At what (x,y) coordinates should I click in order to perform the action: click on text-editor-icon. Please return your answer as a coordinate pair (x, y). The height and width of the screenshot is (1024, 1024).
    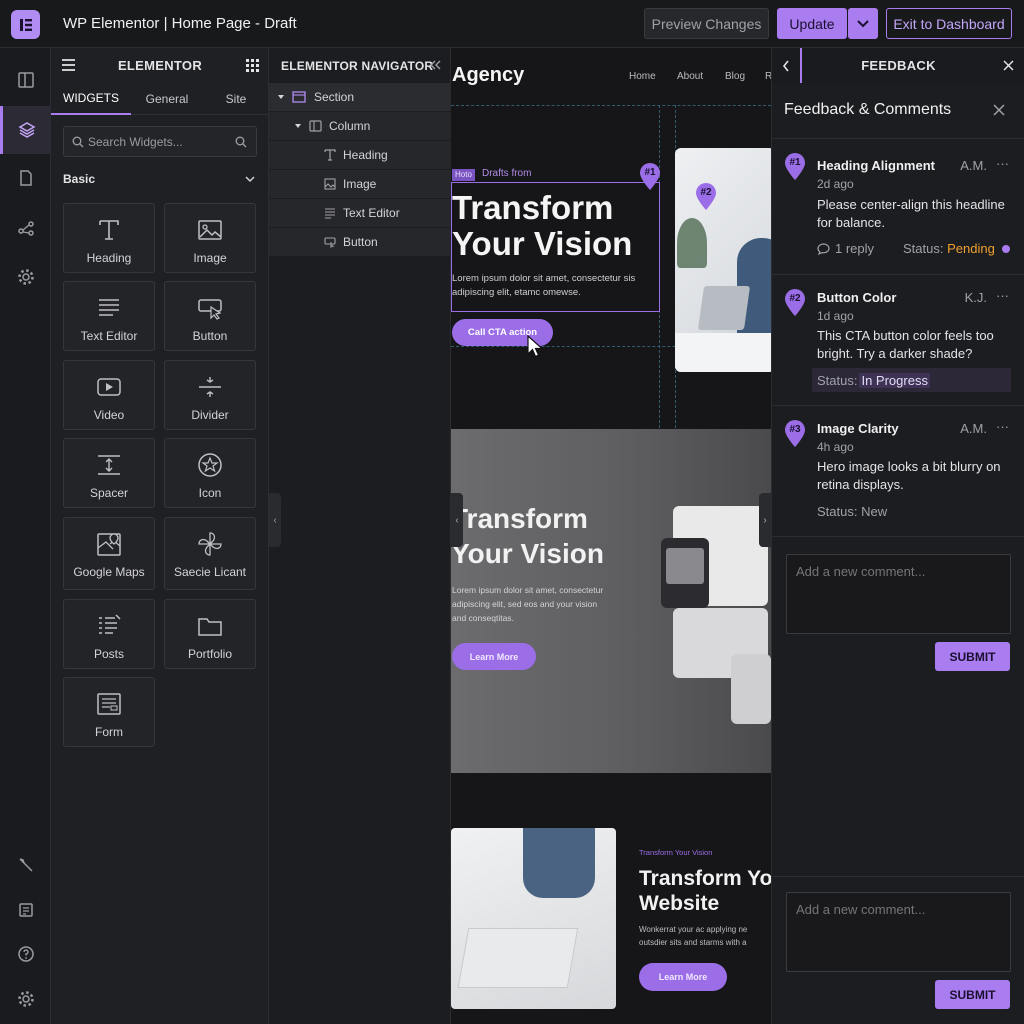
    Looking at the image, I should click on (109, 307).